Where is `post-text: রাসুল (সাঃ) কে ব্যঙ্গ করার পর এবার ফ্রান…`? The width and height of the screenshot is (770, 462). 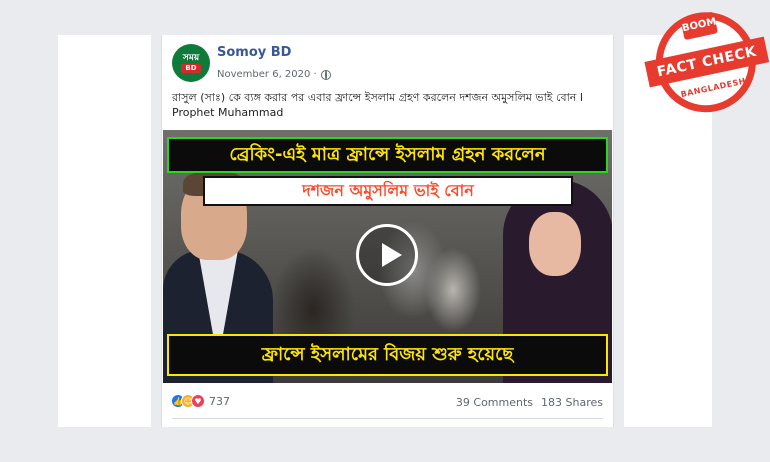 post-text: রাসুল (সাঃ) কে ব্যঙ্গ করার পর এবার ফ্রান… is located at coordinates (377, 105).